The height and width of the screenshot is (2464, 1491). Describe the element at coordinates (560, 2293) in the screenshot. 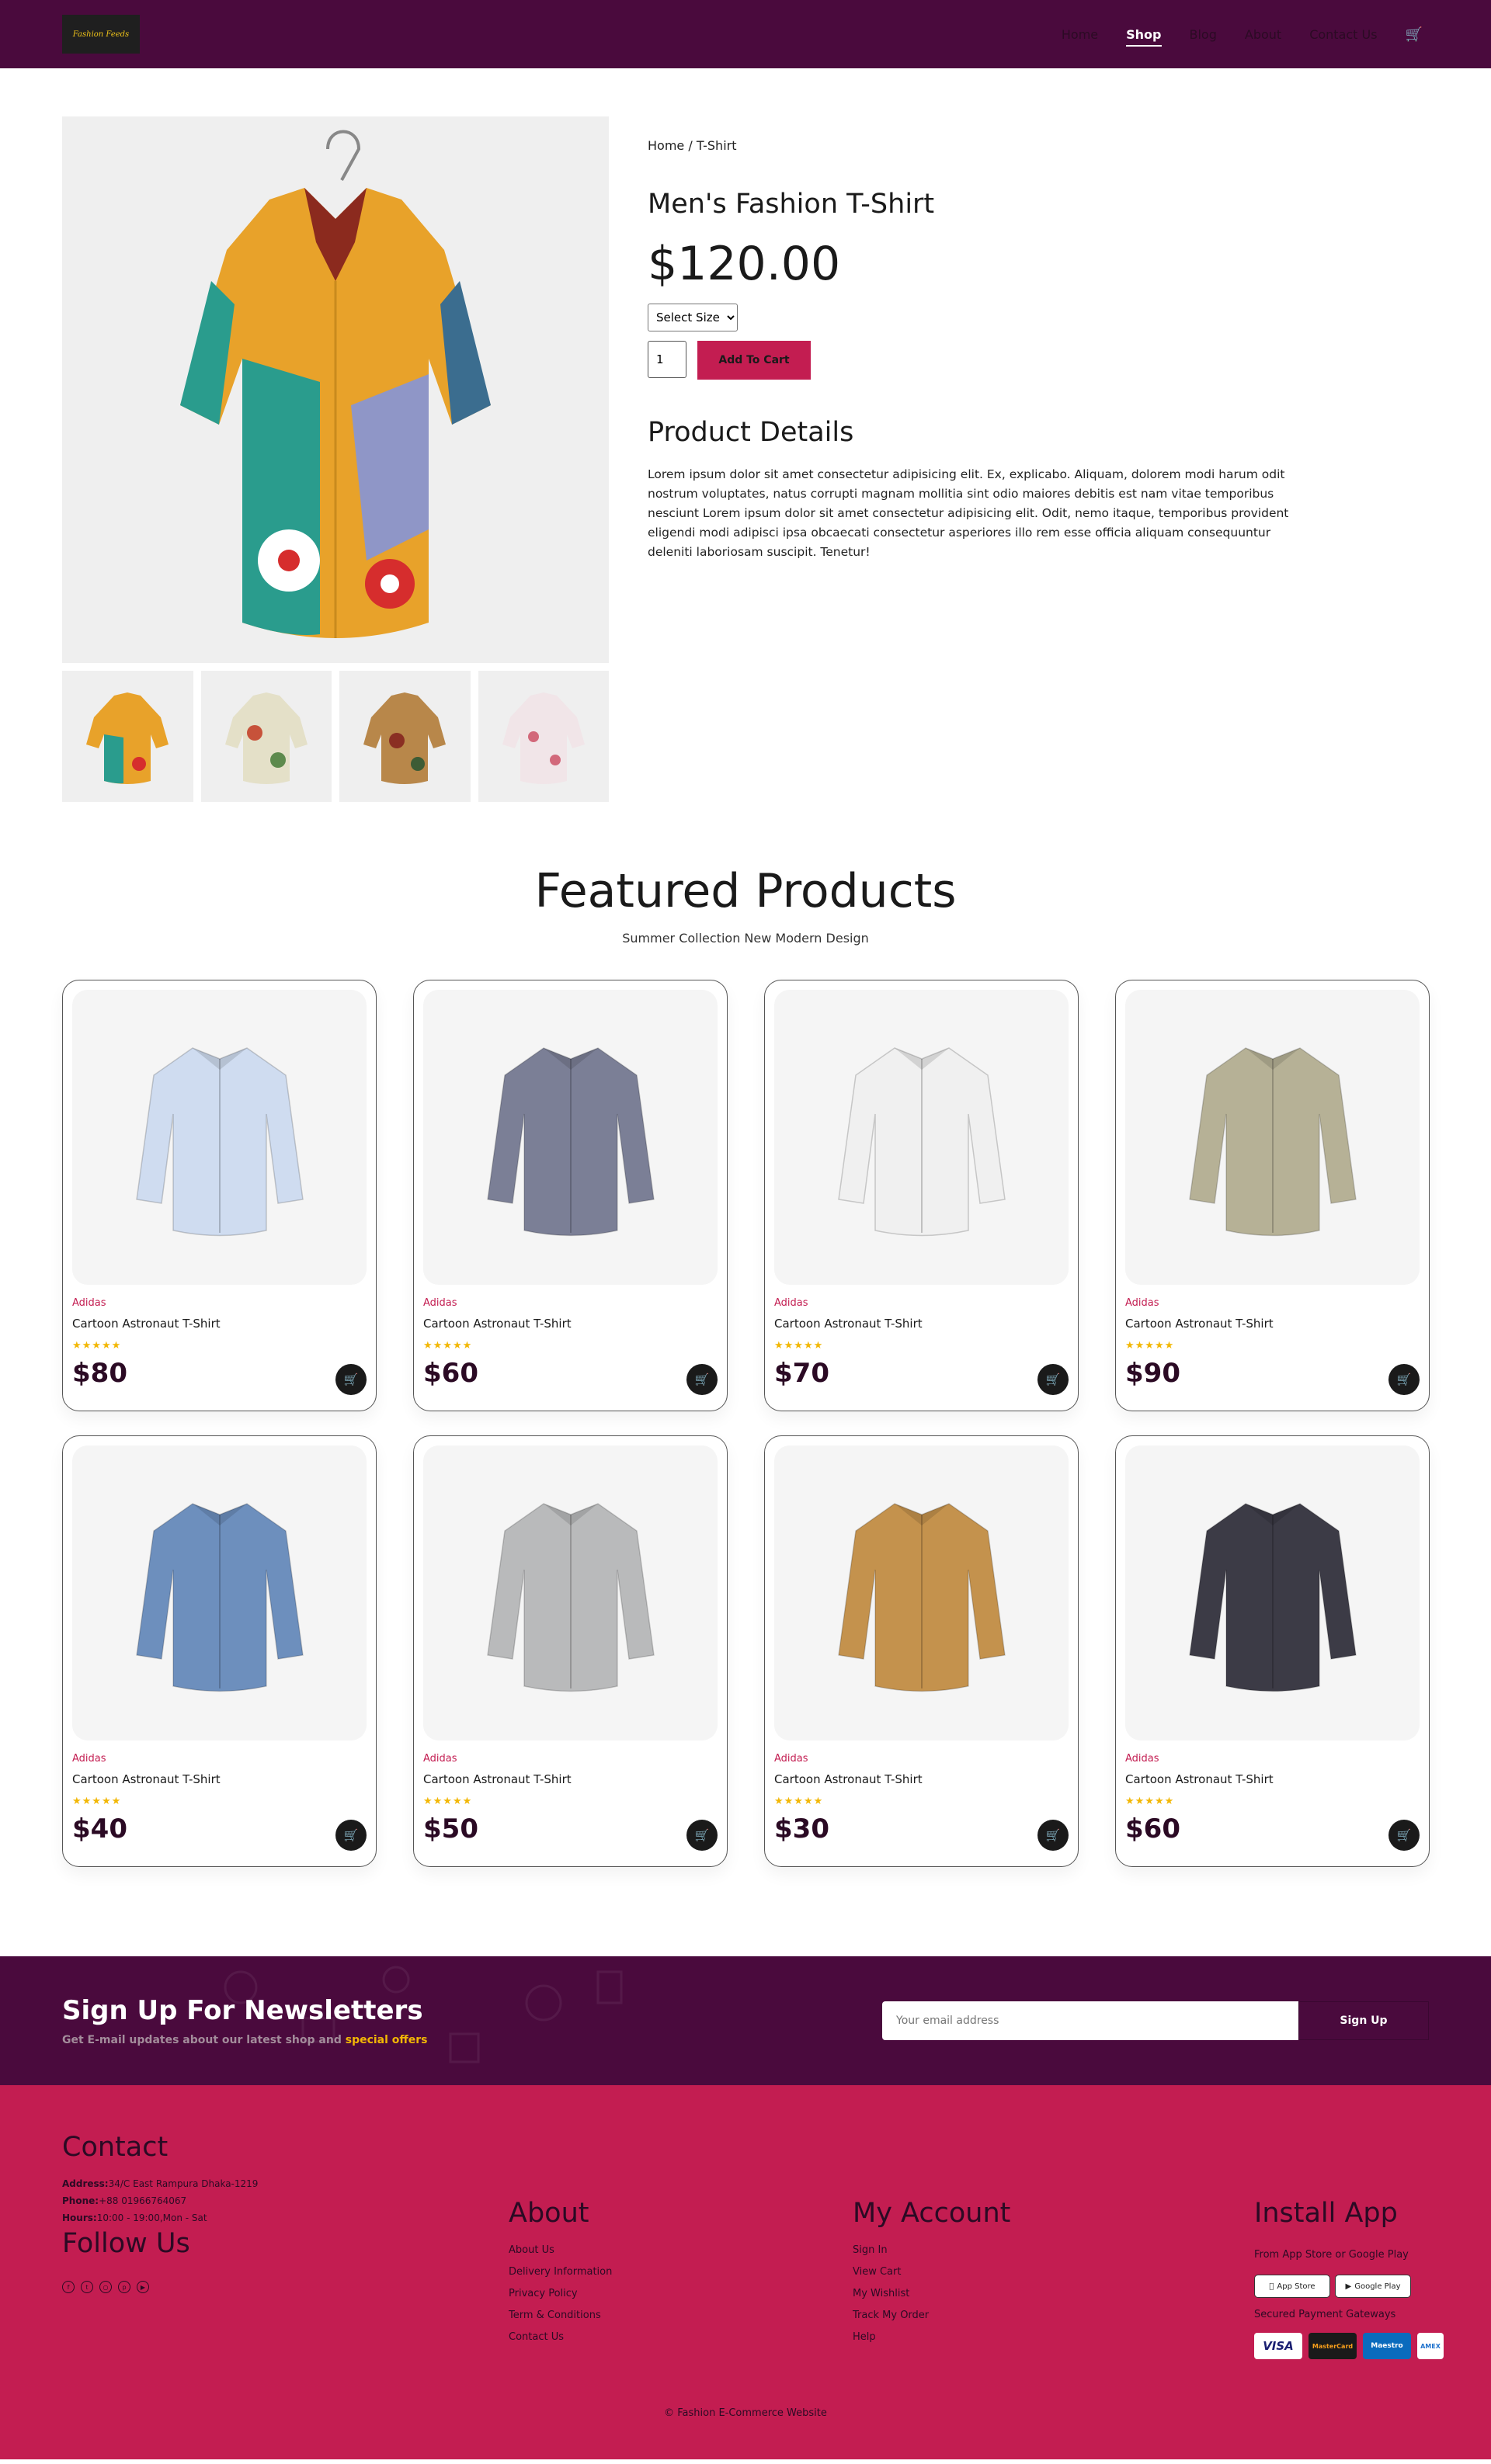

I see `footer-link-privacy: Privacy Policy` at that location.